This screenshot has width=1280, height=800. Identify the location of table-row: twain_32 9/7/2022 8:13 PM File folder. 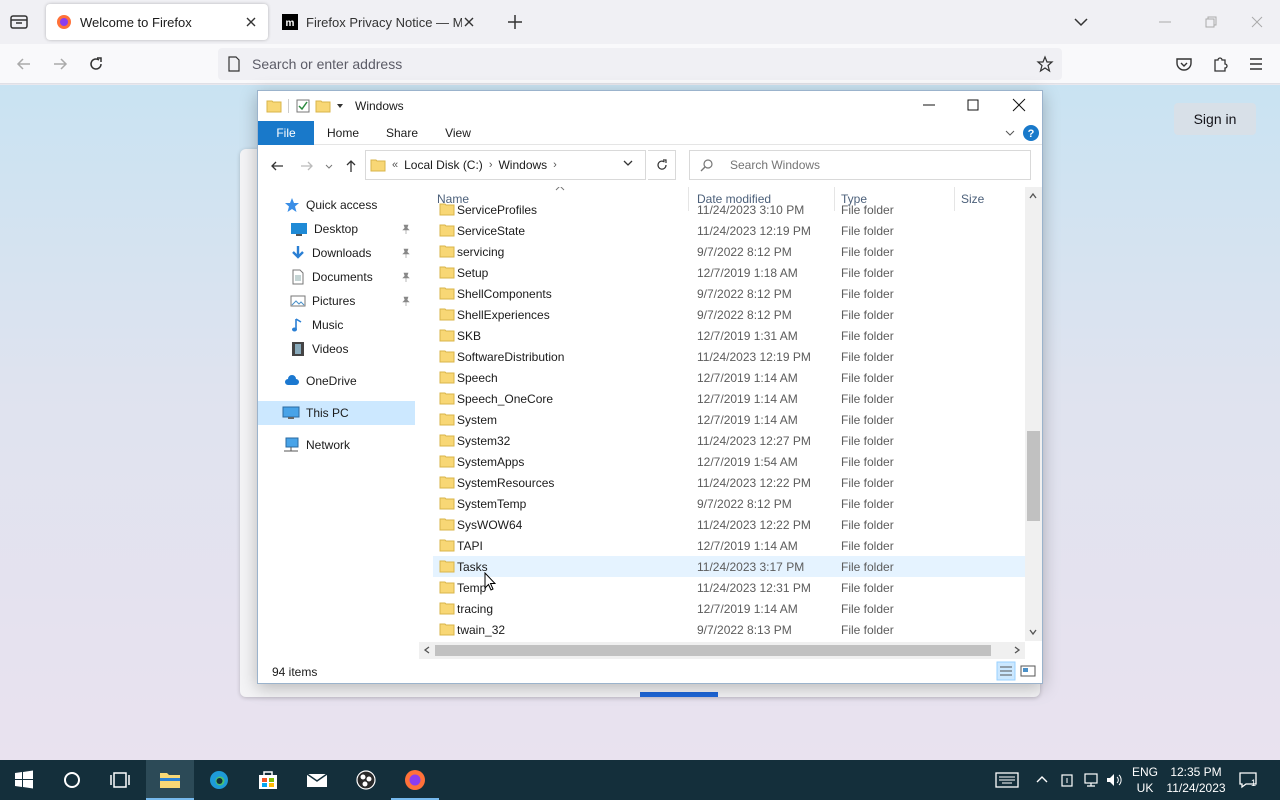
(729, 629).